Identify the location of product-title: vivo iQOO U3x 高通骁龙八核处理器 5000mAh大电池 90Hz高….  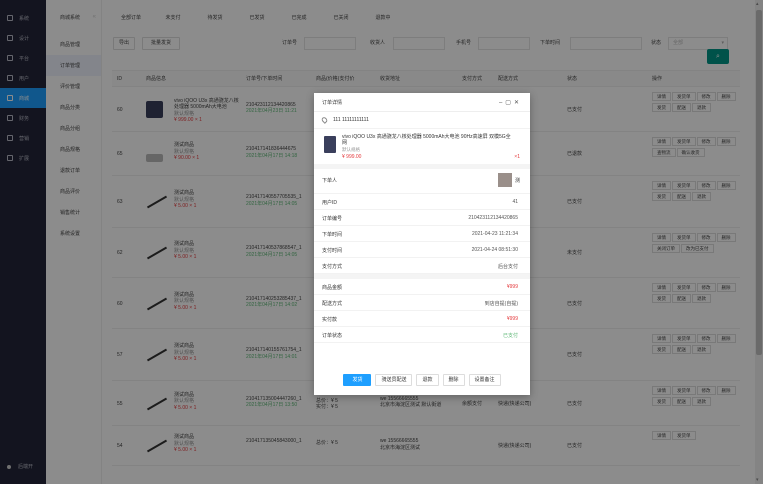
(426, 140).